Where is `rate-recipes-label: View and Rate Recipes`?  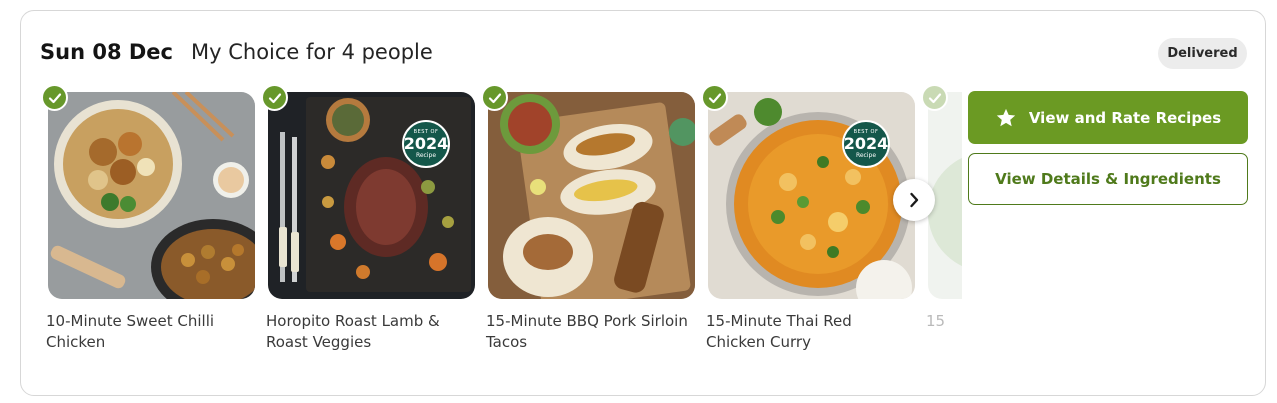 rate-recipes-label: View and Rate Recipes is located at coordinates (1125, 117).